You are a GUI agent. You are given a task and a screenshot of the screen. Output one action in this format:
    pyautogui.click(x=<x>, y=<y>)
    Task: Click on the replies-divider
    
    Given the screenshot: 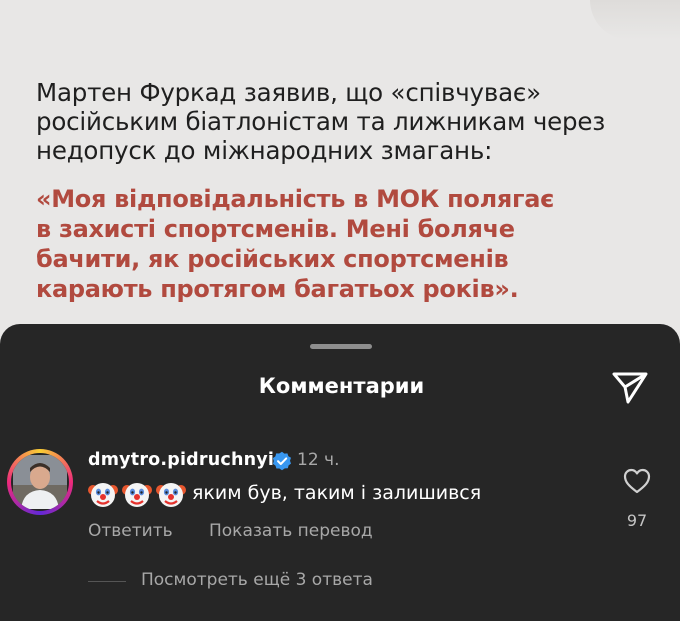 What is the action you would take?
    pyautogui.click(x=107, y=581)
    